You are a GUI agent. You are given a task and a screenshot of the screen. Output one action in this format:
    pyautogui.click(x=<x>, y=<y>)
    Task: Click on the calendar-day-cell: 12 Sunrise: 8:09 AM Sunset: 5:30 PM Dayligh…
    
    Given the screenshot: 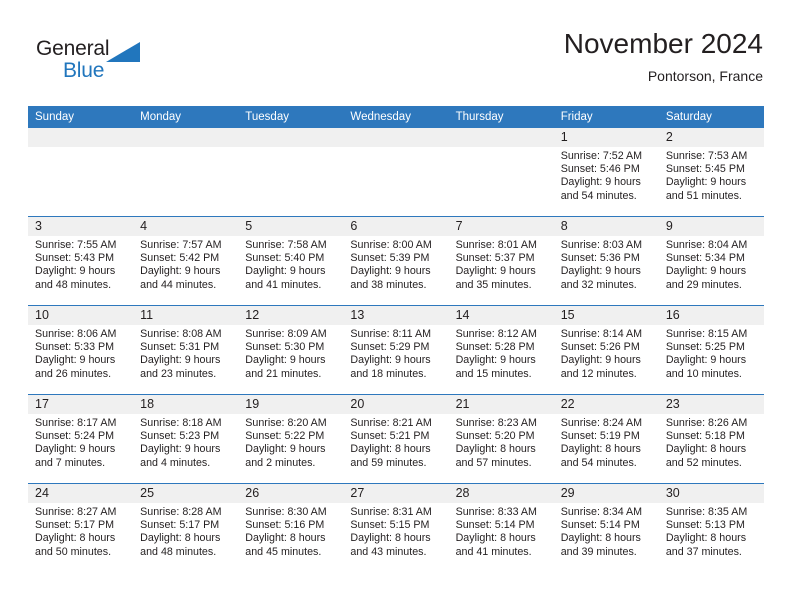 What is the action you would take?
    pyautogui.click(x=291, y=350)
    